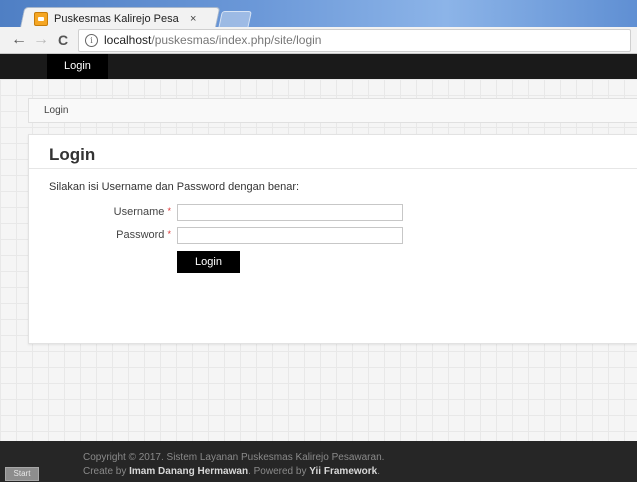  Describe the element at coordinates (318, 13) in the screenshot. I see `browser-tab-bar: Puskesmas Kalirejo Pesa ×` at that location.